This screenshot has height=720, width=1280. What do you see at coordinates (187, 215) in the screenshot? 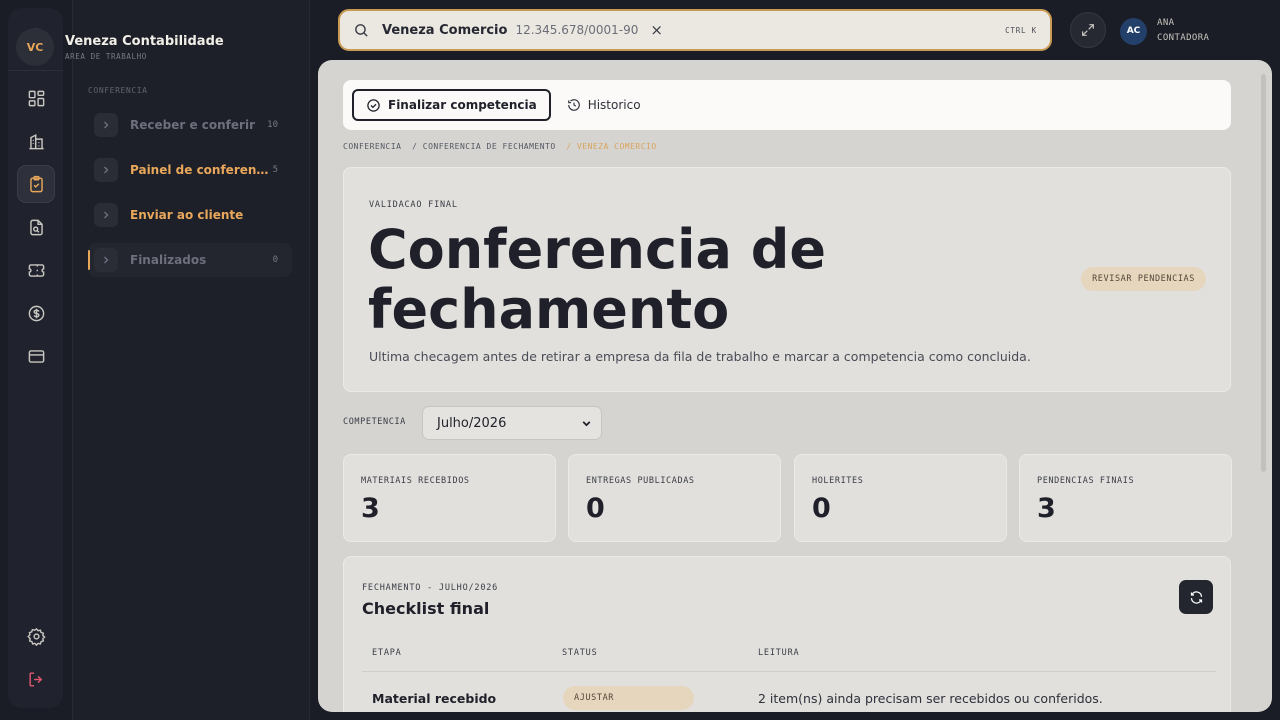
I see `sidebar-item-label: Enviar ao cliente` at bounding box center [187, 215].